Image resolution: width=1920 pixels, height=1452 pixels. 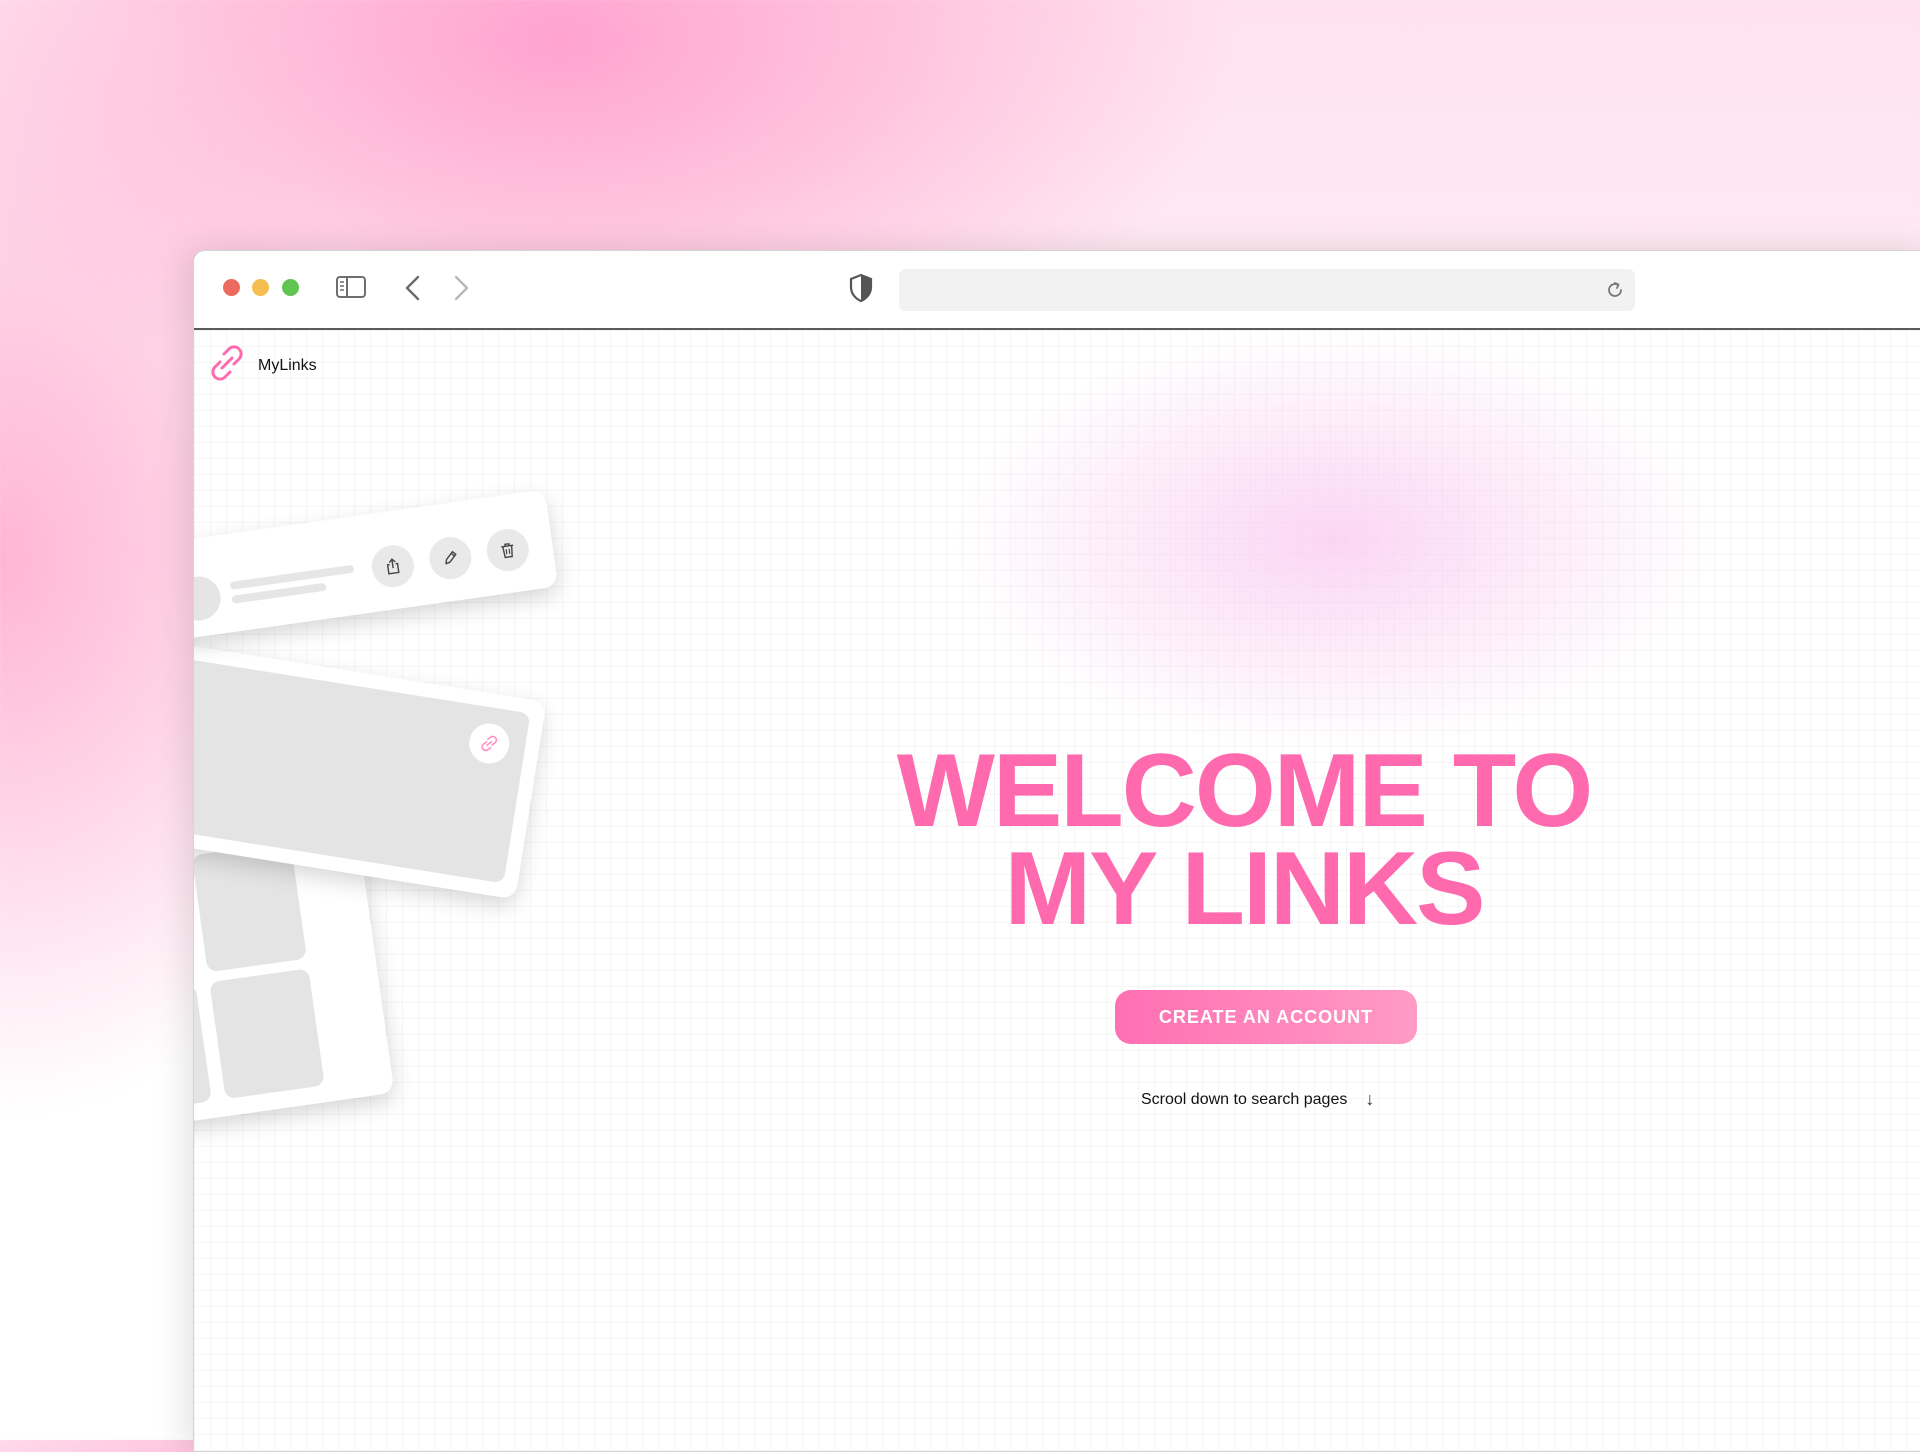 I want to click on browser-toolbar, so click(x=1057, y=290).